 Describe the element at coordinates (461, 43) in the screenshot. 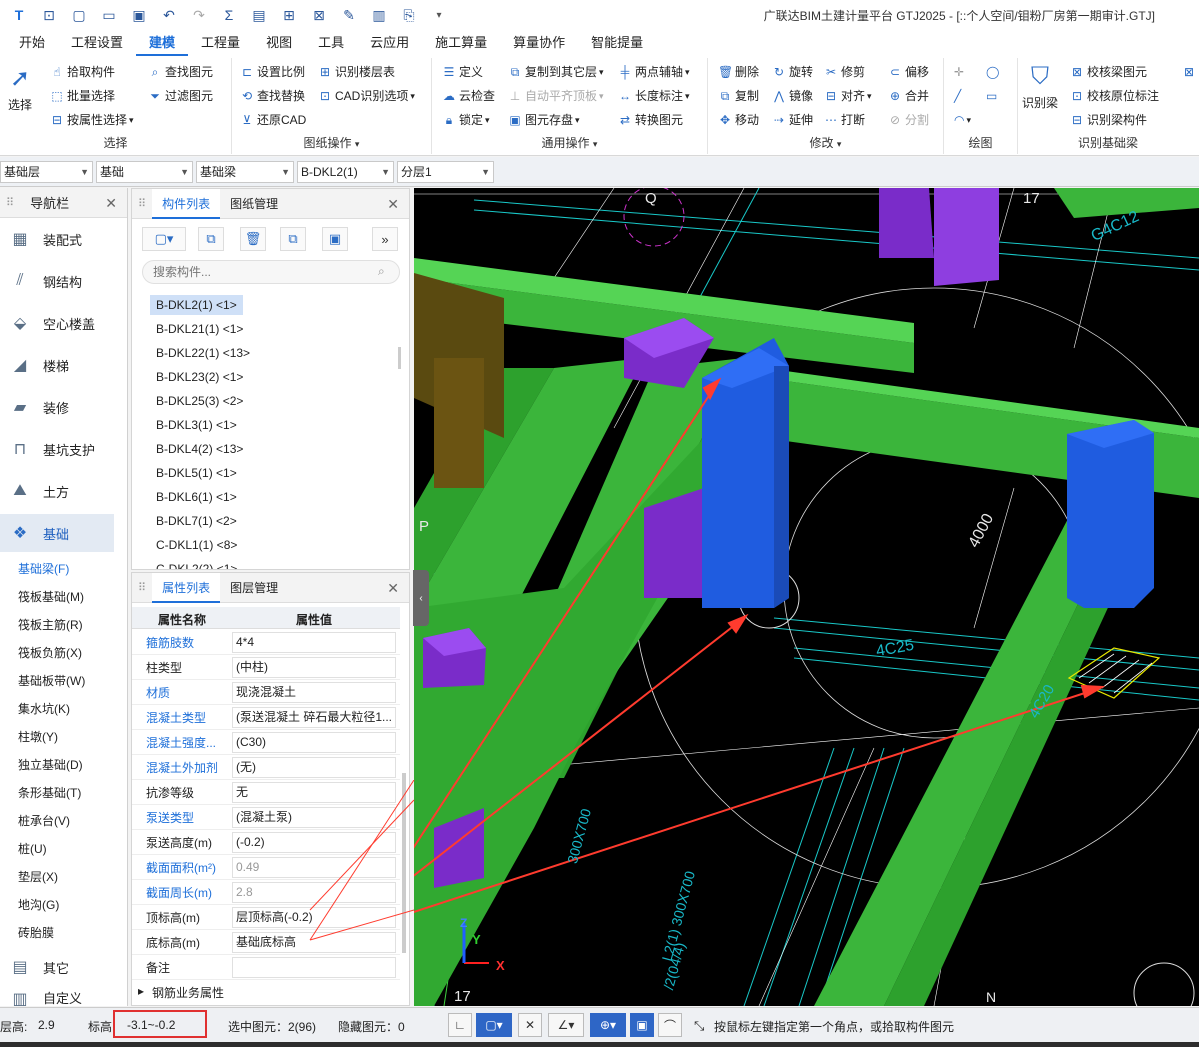

I see `tab-construction: 施工算量` at that location.